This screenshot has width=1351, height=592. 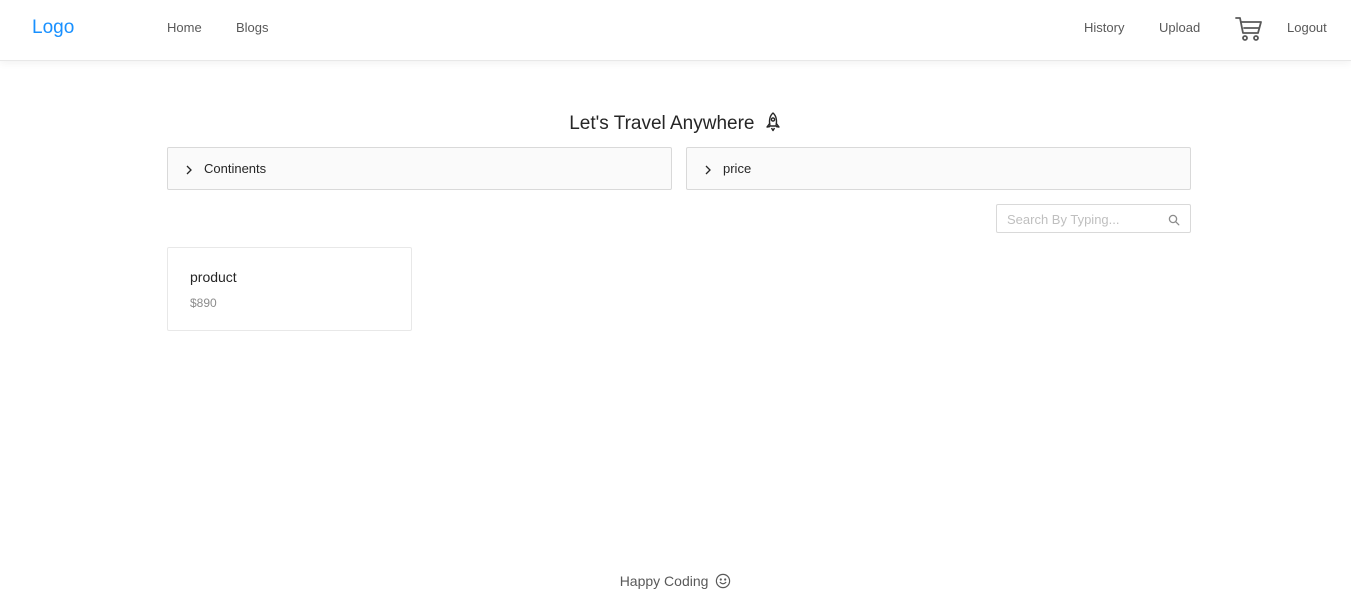 I want to click on shopping-cart-icon, so click(x=1249, y=29).